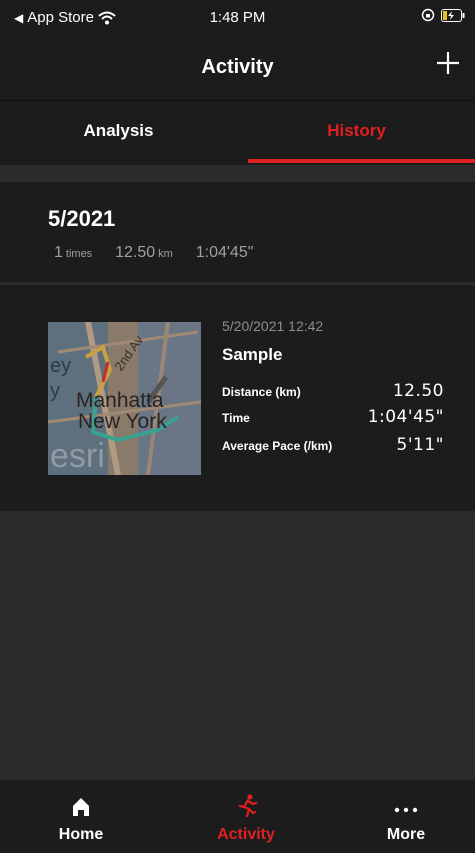 The height and width of the screenshot is (853, 475). Describe the element at coordinates (60, 366) in the screenshot. I see `map-fragment-1: ey` at that location.